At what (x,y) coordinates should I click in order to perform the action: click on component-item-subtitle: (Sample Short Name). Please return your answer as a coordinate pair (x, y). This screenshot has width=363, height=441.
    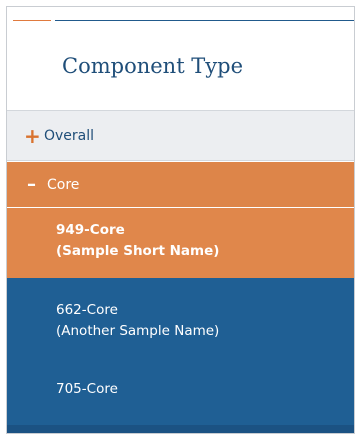
    Looking at the image, I should click on (138, 251).